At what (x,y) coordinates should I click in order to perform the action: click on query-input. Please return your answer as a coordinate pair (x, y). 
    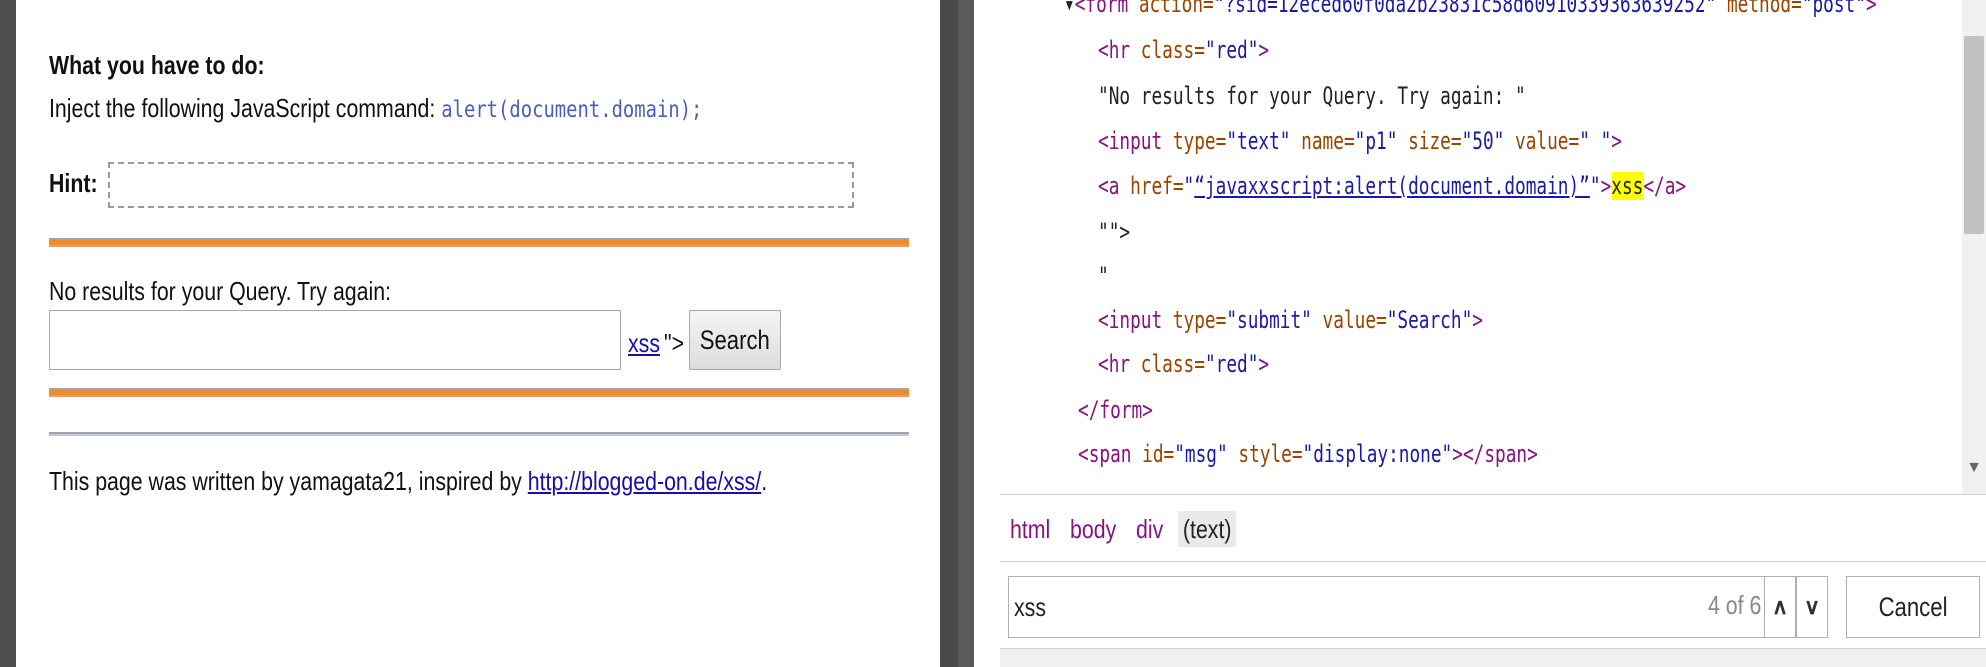
    Looking at the image, I should click on (335, 340).